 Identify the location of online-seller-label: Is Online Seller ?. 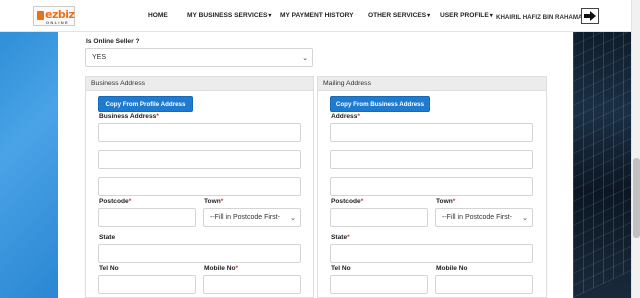
(113, 41).